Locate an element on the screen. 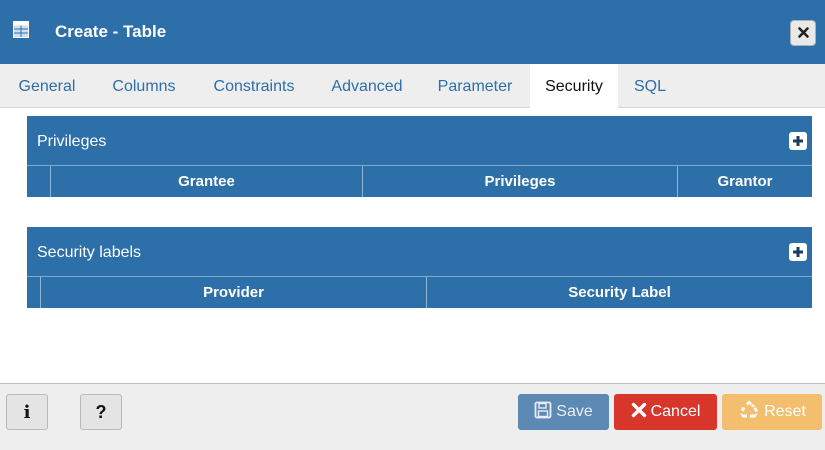 The image size is (825, 450). provider-column-header: Provider is located at coordinates (233, 292).